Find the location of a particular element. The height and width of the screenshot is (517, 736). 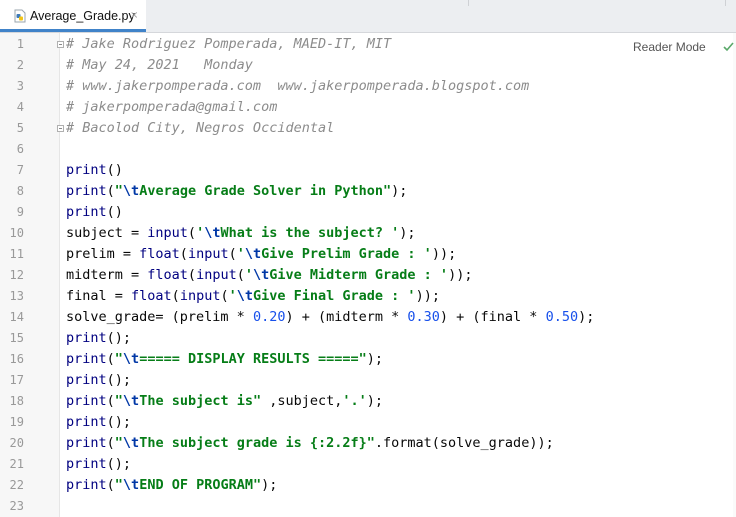

code-line: 17 print(); is located at coordinates (368, 380).